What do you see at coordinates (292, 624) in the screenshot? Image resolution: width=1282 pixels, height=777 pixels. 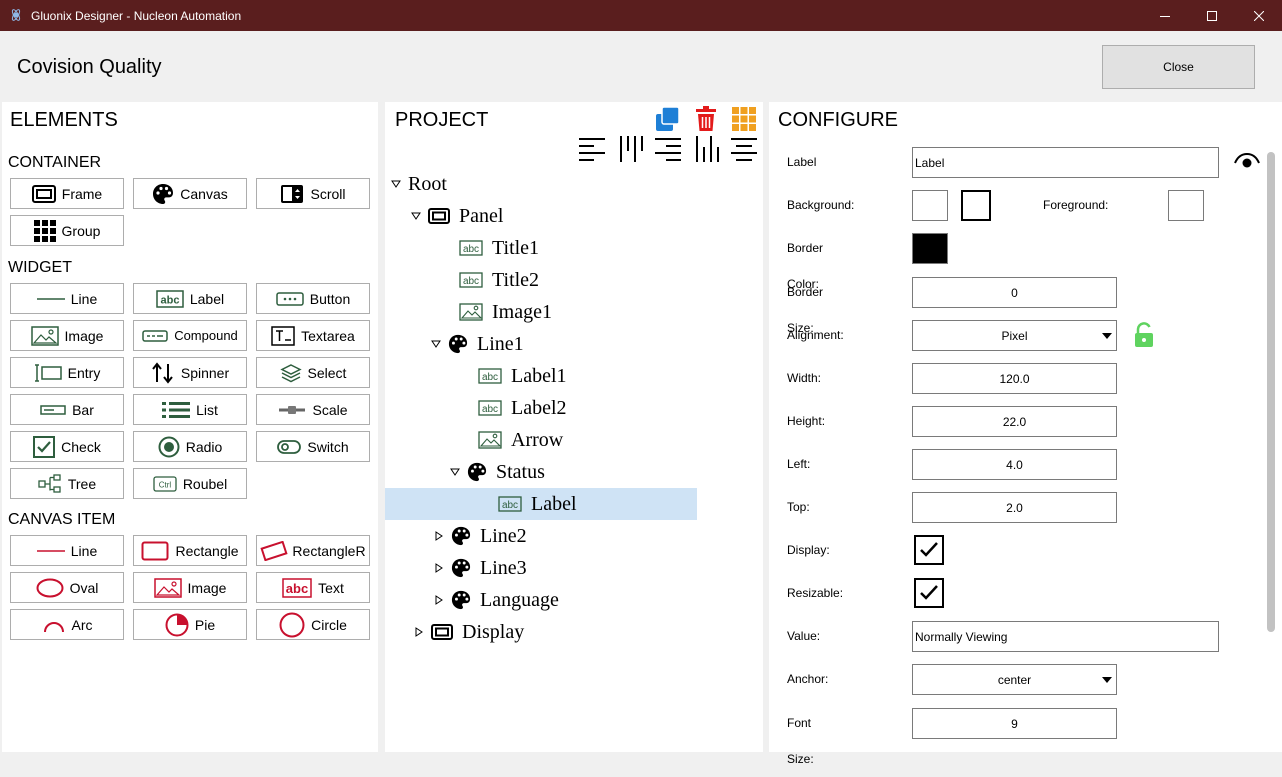 I see `circle-icon` at bounding box center [292, 624].